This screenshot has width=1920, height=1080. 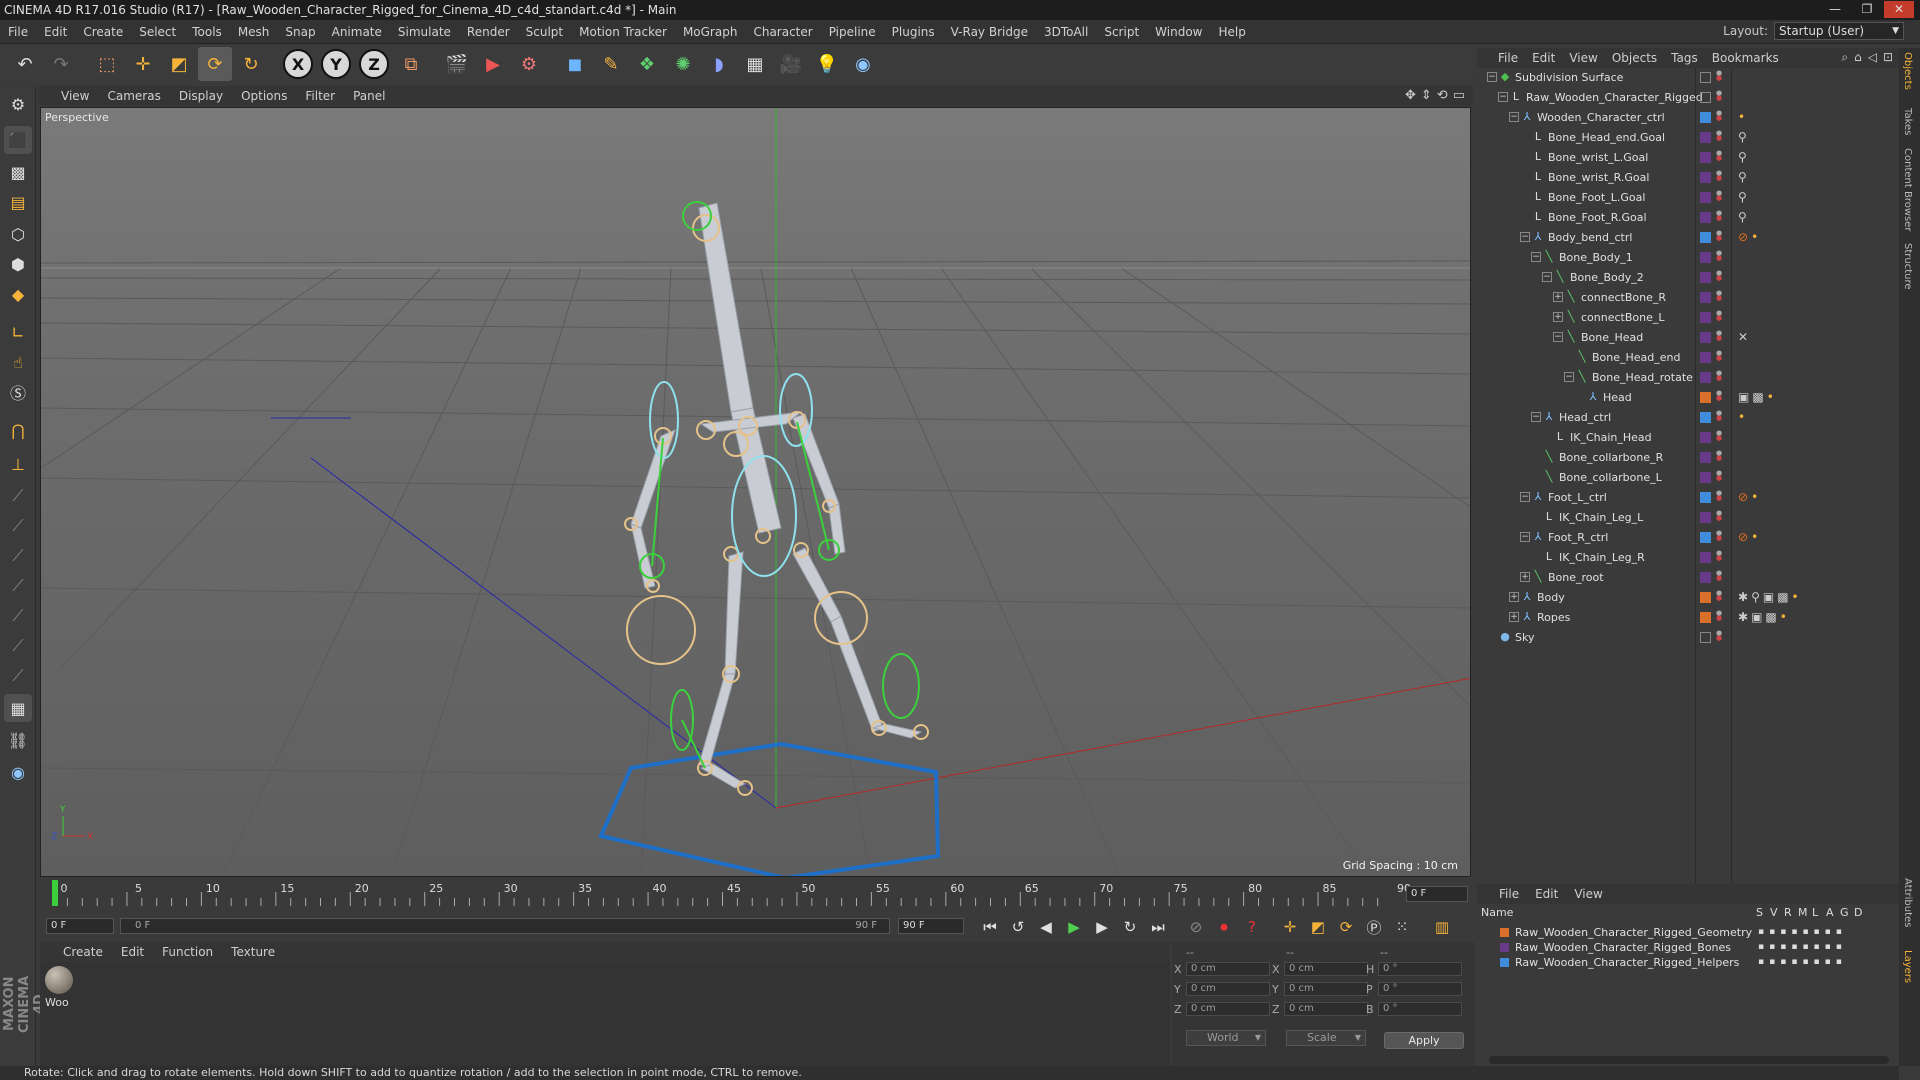 What do you see at coordinates (1907, 966) in the screenshot?
I see `side-tab-layers: Layers` at bounding box center [1907, 966].